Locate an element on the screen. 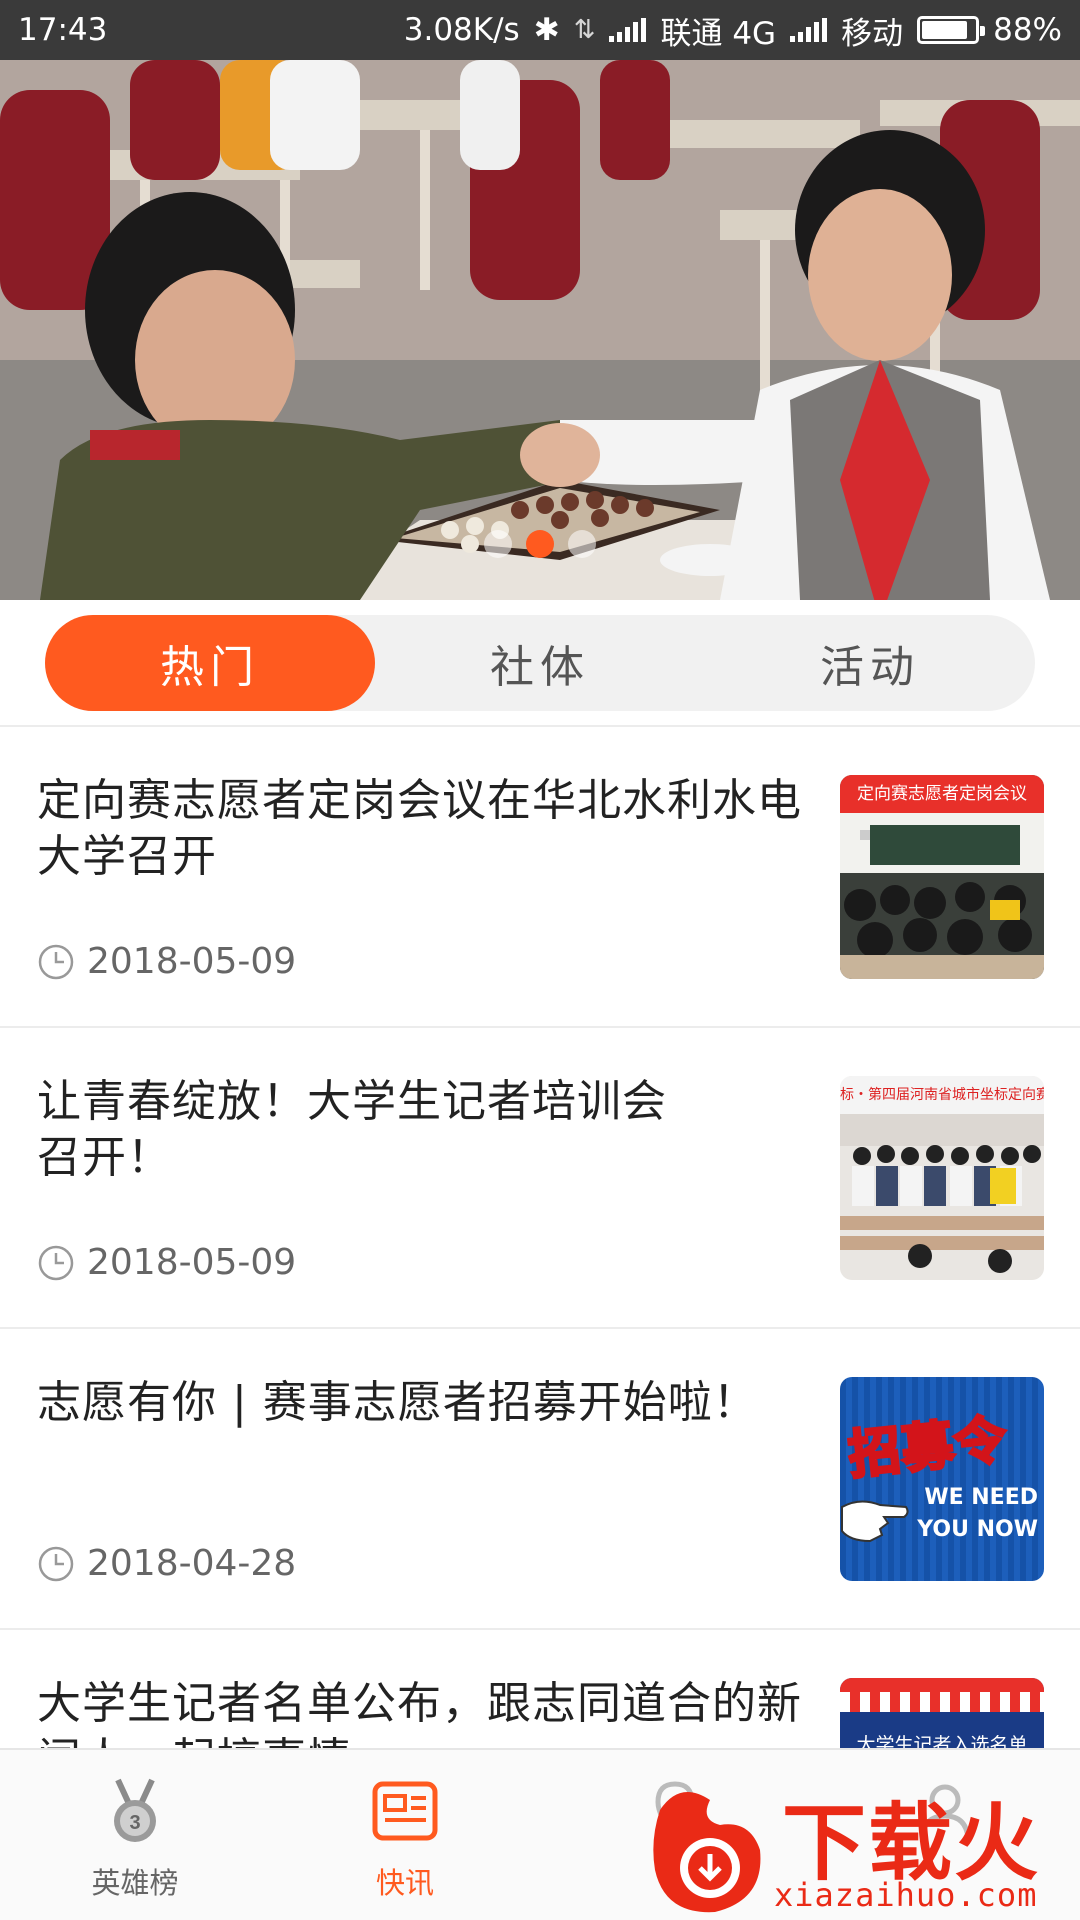 The height and width of the screenshot is (1920, 1080). net-speed: 3.08K/s is located at coordinates (461, 30).